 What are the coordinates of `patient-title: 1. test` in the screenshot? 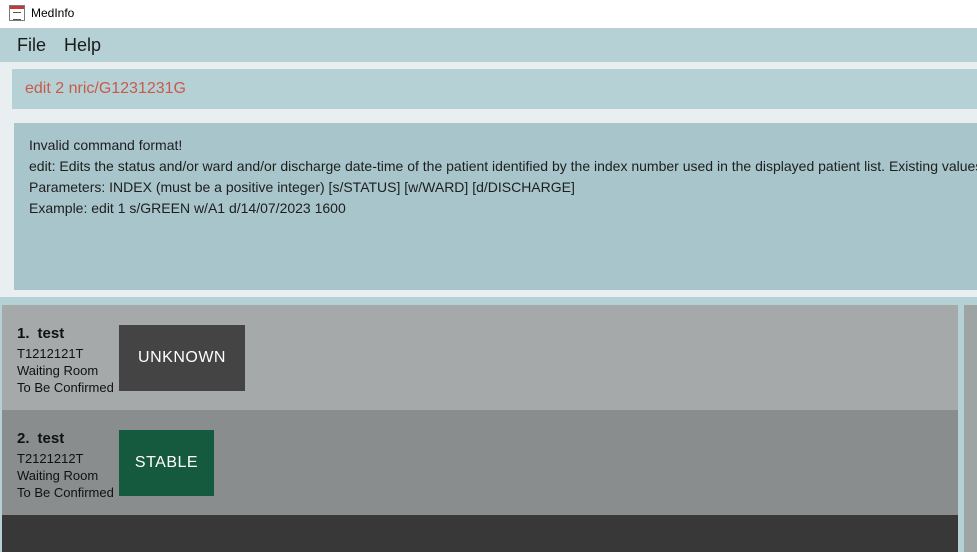 It's located at (40, 333).